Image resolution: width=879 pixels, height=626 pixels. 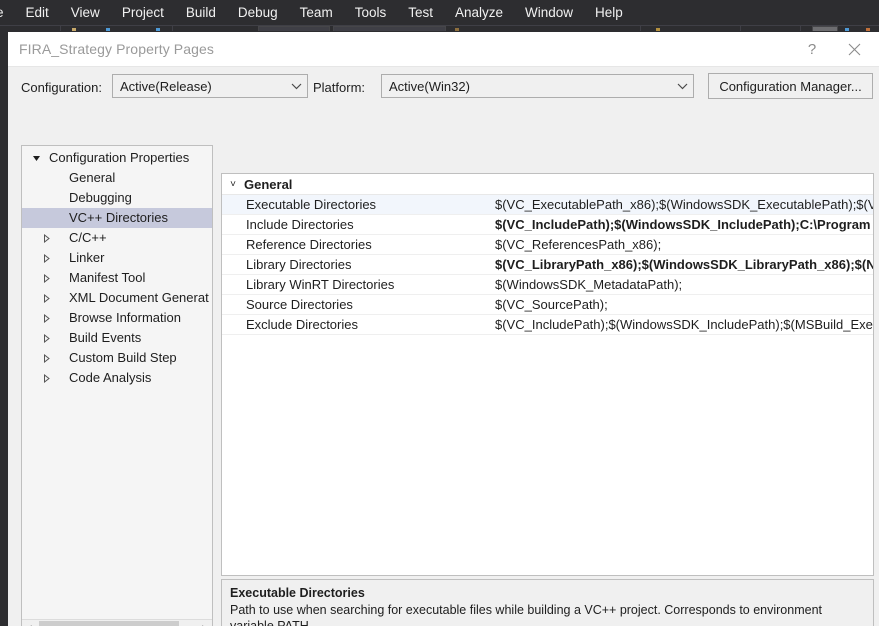 What do you see at coordinates (110, 377) in the screenshot?
I see `tree-item-label: Code Analysis` at bounding box center [110, 377].